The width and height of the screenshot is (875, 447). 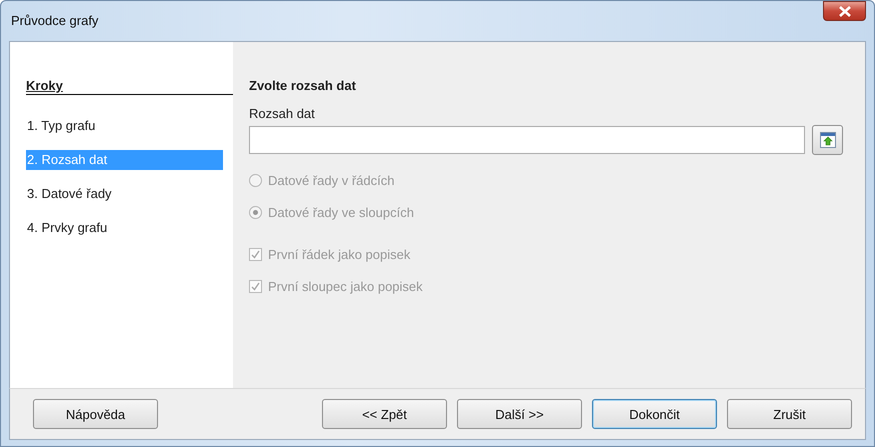 I want to click on close-button, so click(x=844, y=11).